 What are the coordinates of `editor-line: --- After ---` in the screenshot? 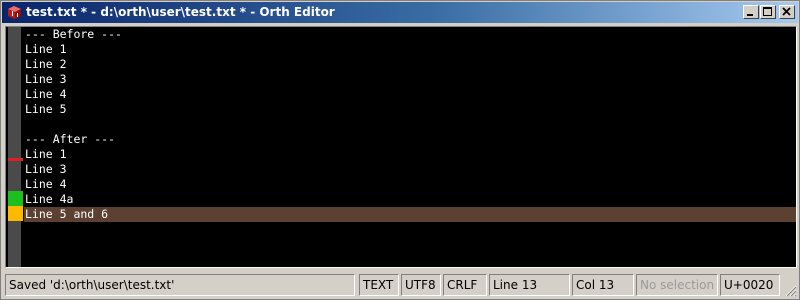 It's located at (410, 139).